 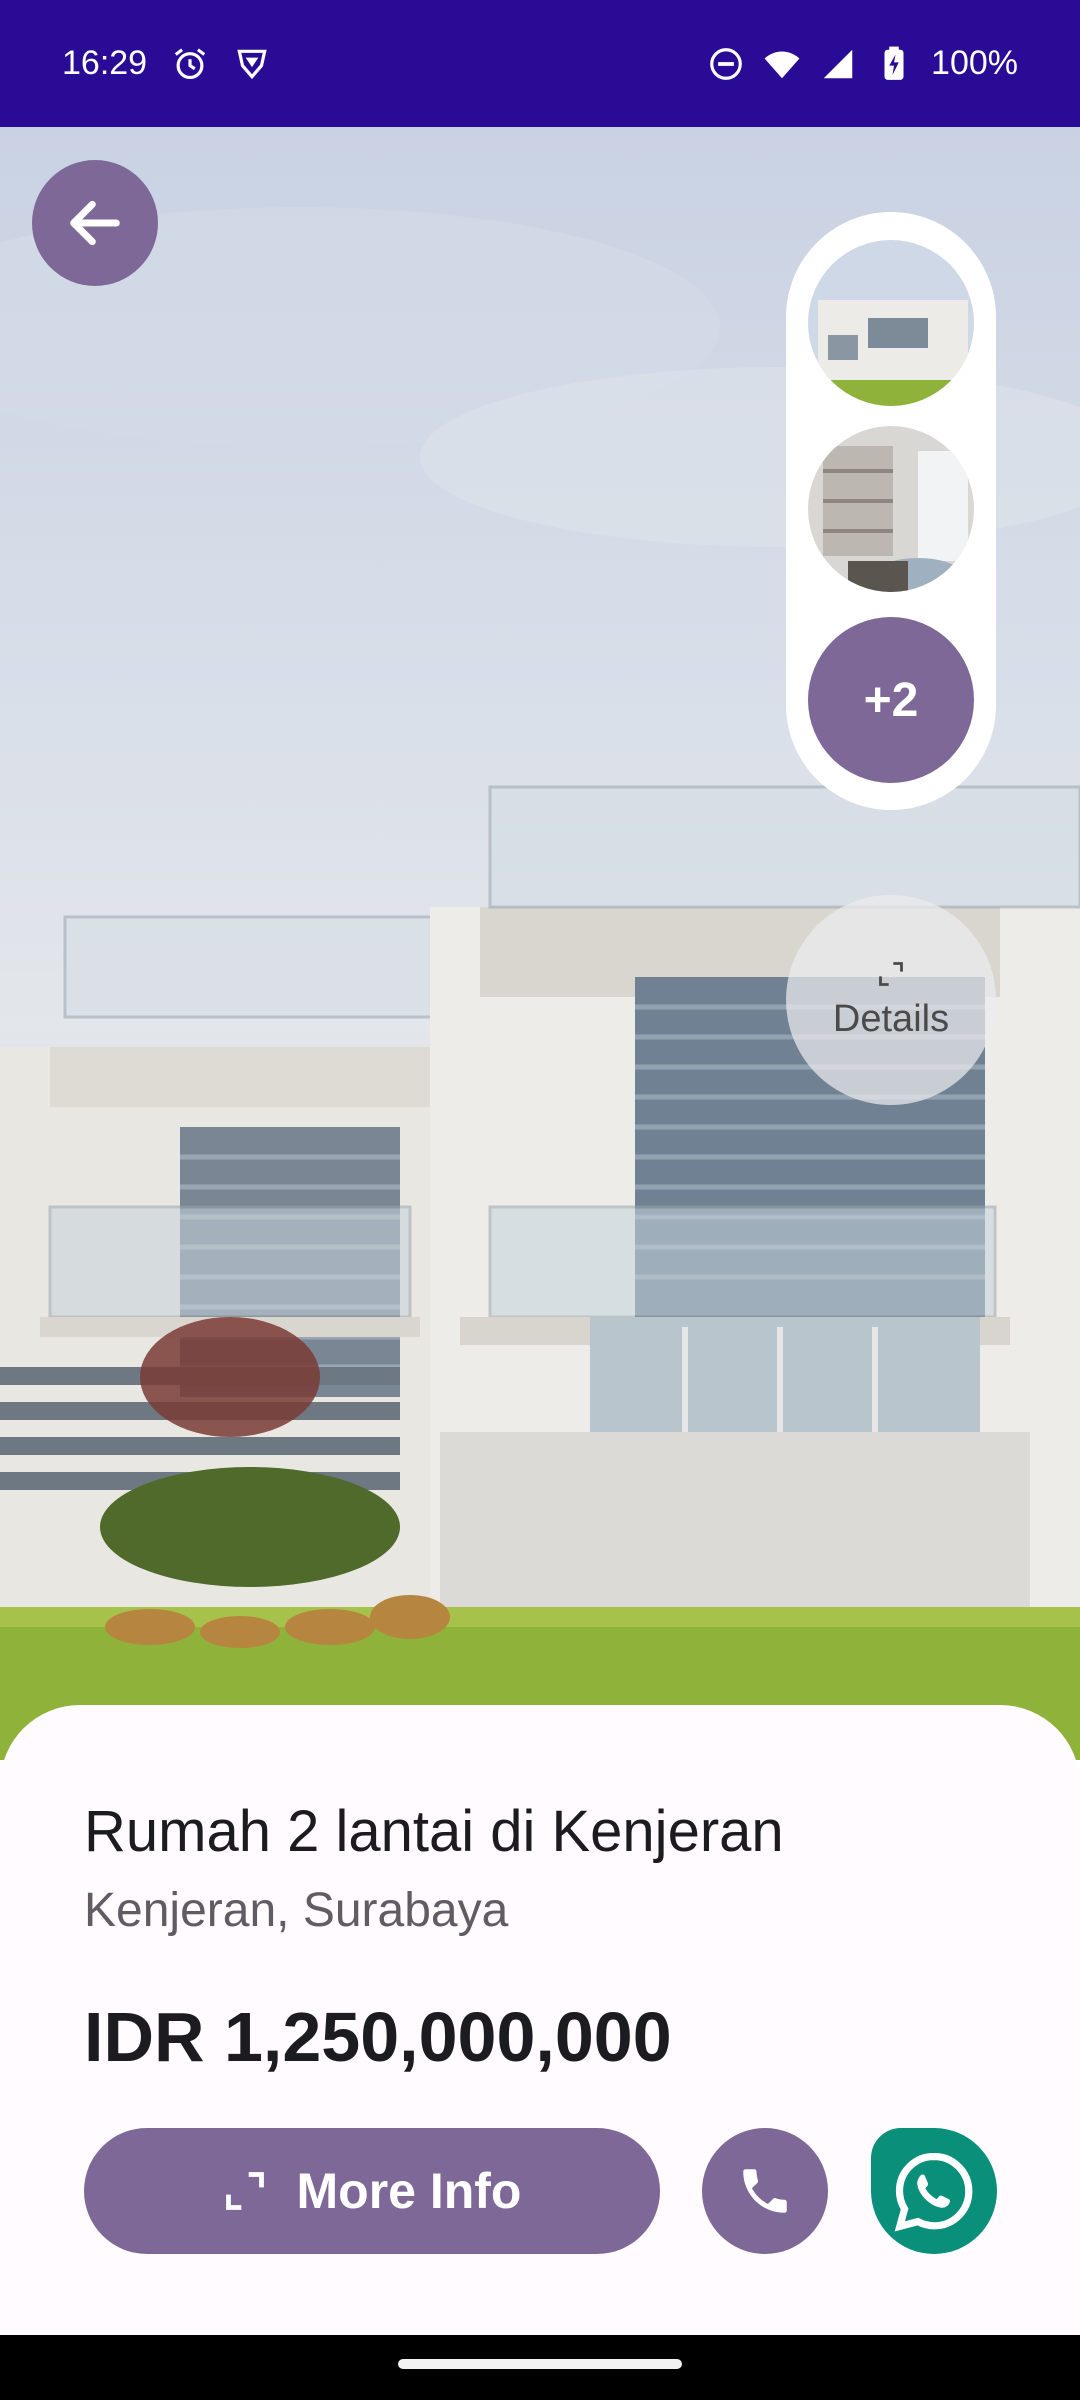 What do you see at coordinates (190, 63) in the screenshot?
I see `alarm-icon` at bounding box center [190, 63].